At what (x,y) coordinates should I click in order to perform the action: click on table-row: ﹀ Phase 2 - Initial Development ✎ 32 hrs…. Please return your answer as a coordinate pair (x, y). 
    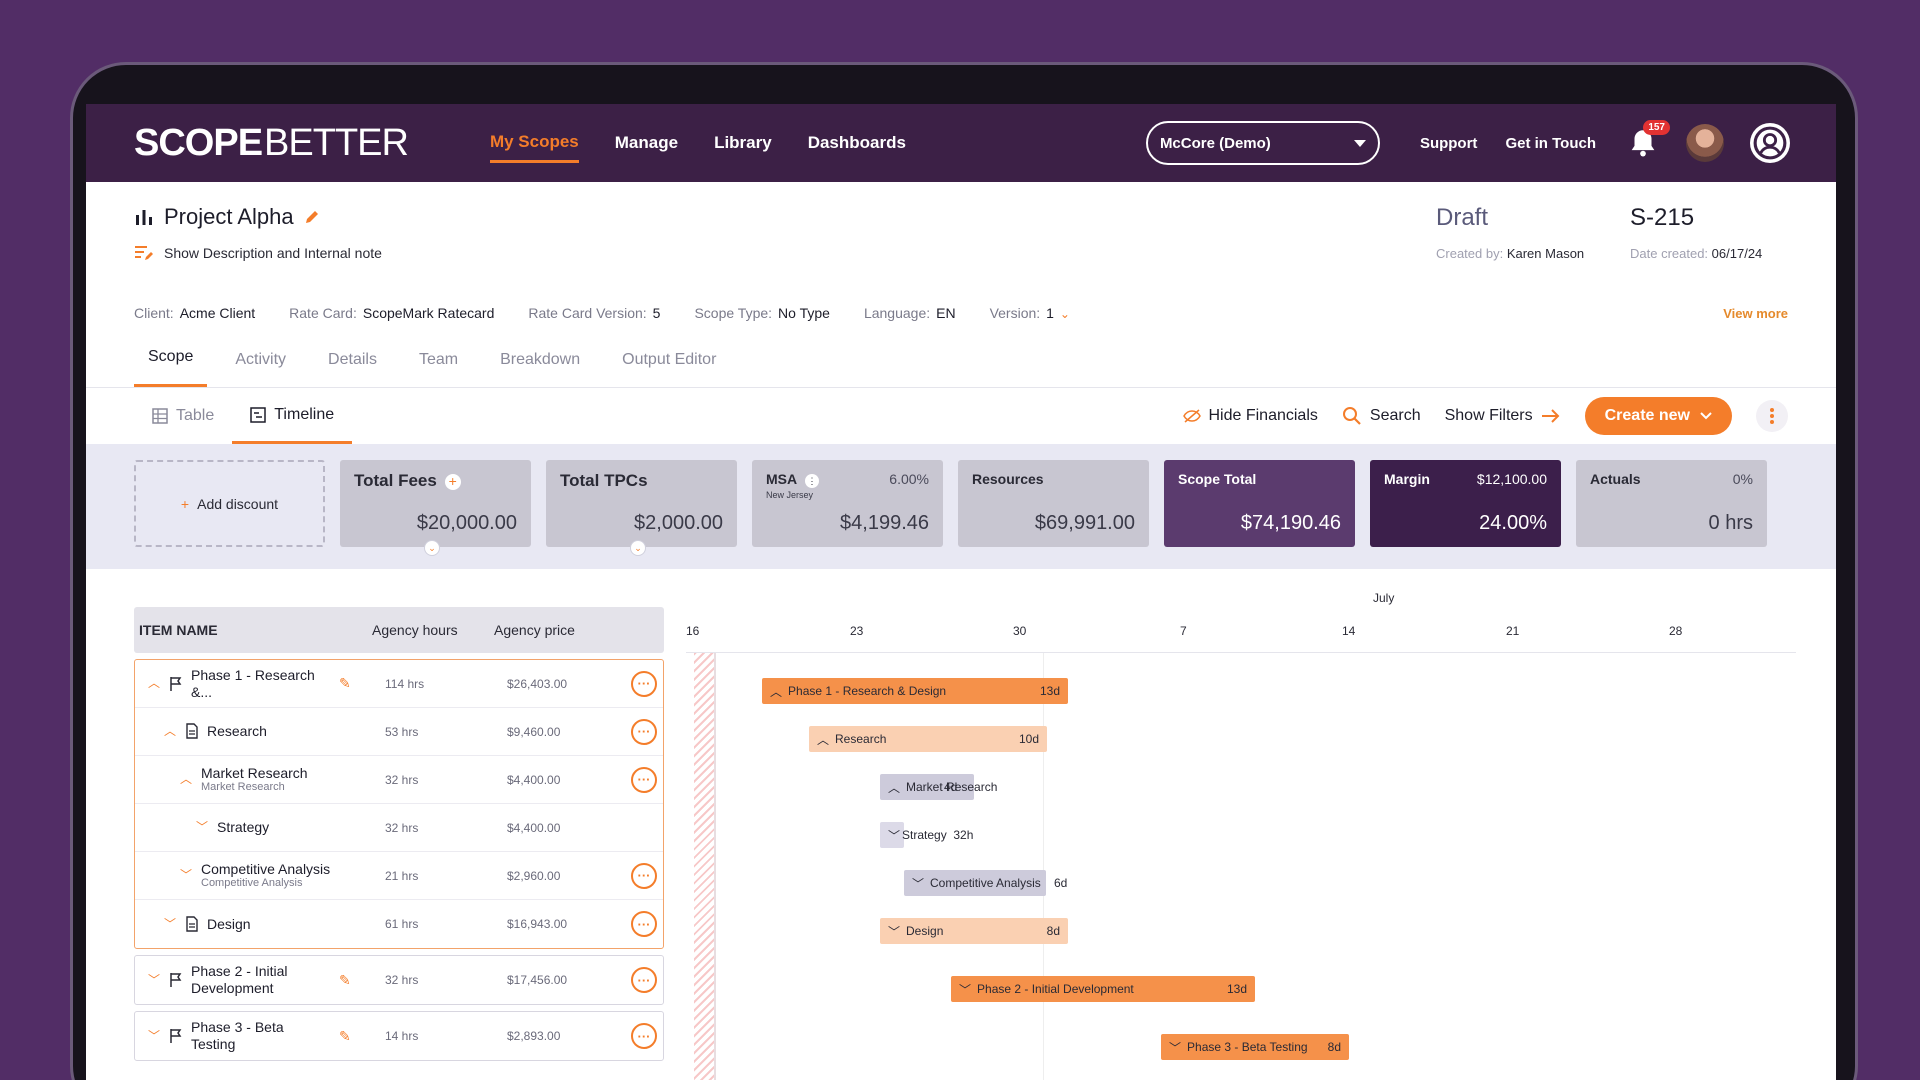
    Looking at the image, I should click on (399, 980).